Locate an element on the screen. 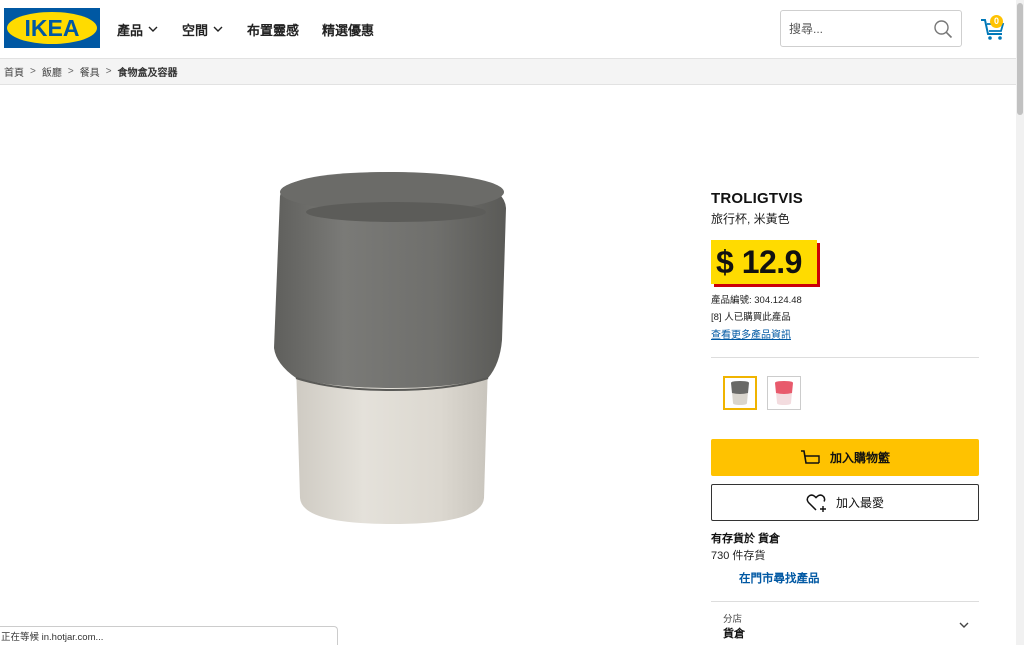 The image size is (1024, 645). nav-item-label: 精選優惠 is located at coordinates (348, 30).